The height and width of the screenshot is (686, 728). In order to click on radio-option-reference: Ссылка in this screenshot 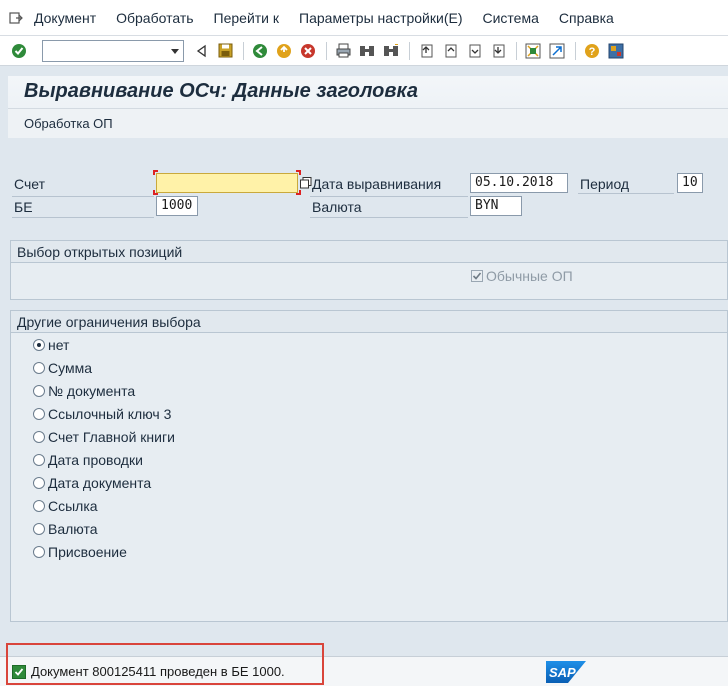, I will do `click(65, 506)`.